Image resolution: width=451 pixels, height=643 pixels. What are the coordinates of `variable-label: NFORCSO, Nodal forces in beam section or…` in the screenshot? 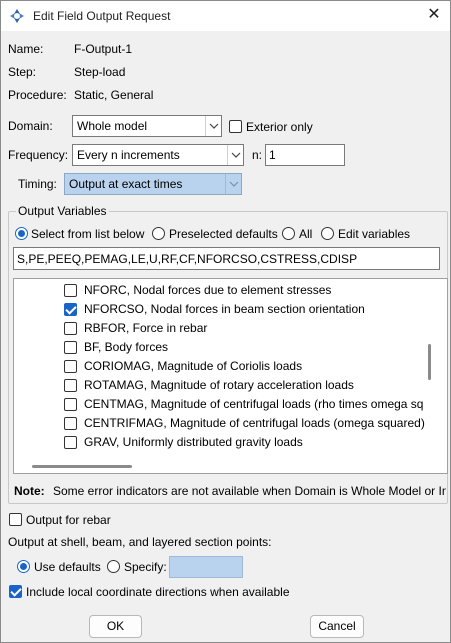 It's located at (224, 309).